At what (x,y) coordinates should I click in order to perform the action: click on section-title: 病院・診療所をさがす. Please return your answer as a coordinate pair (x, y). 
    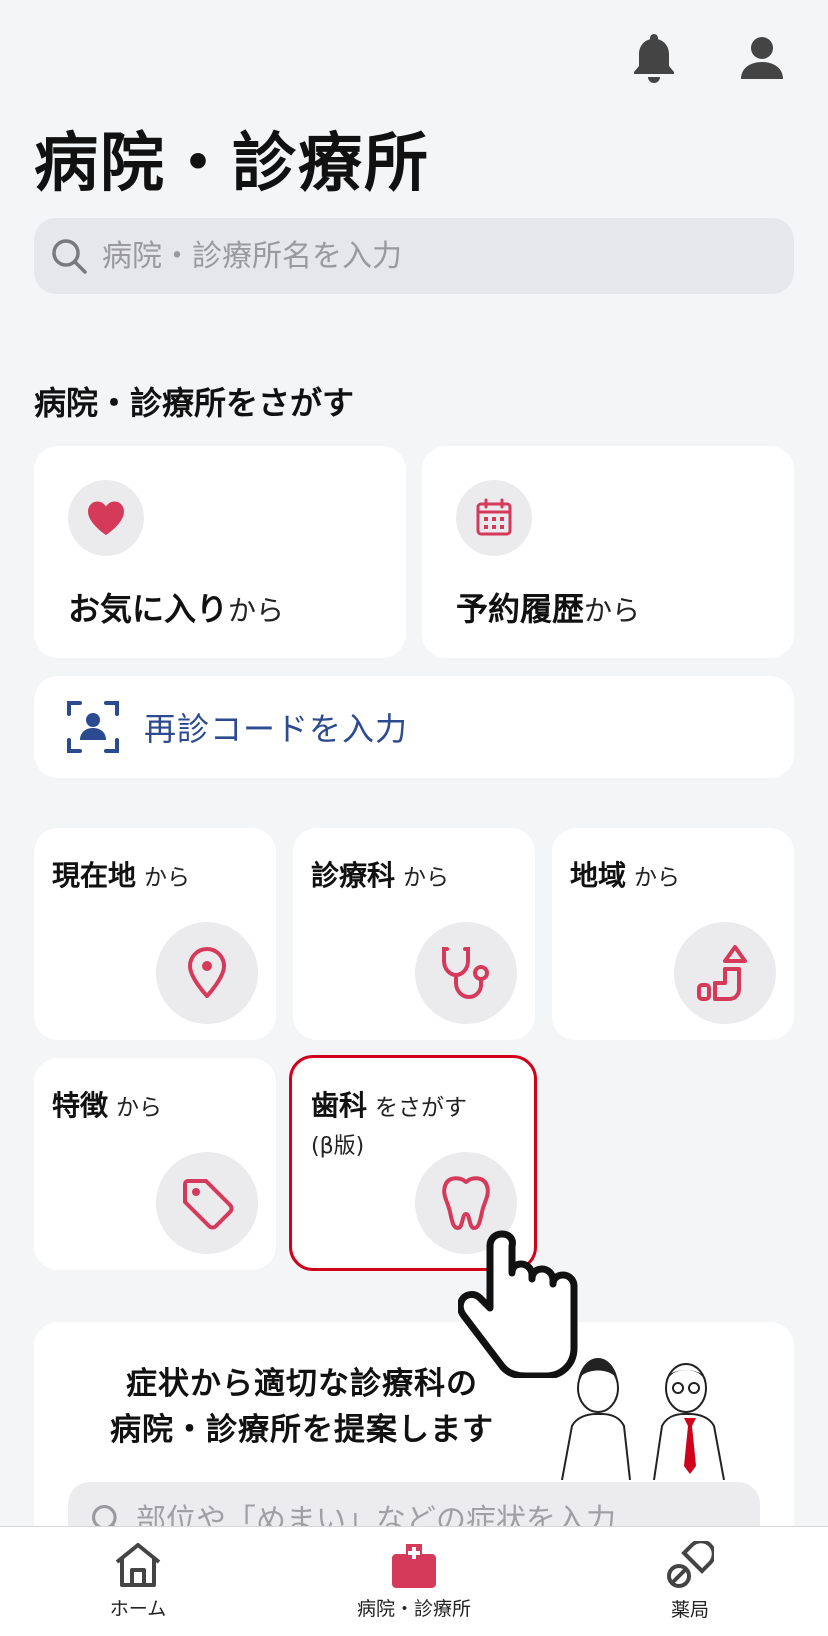
    Looking at the image, I should click on (194, 403).